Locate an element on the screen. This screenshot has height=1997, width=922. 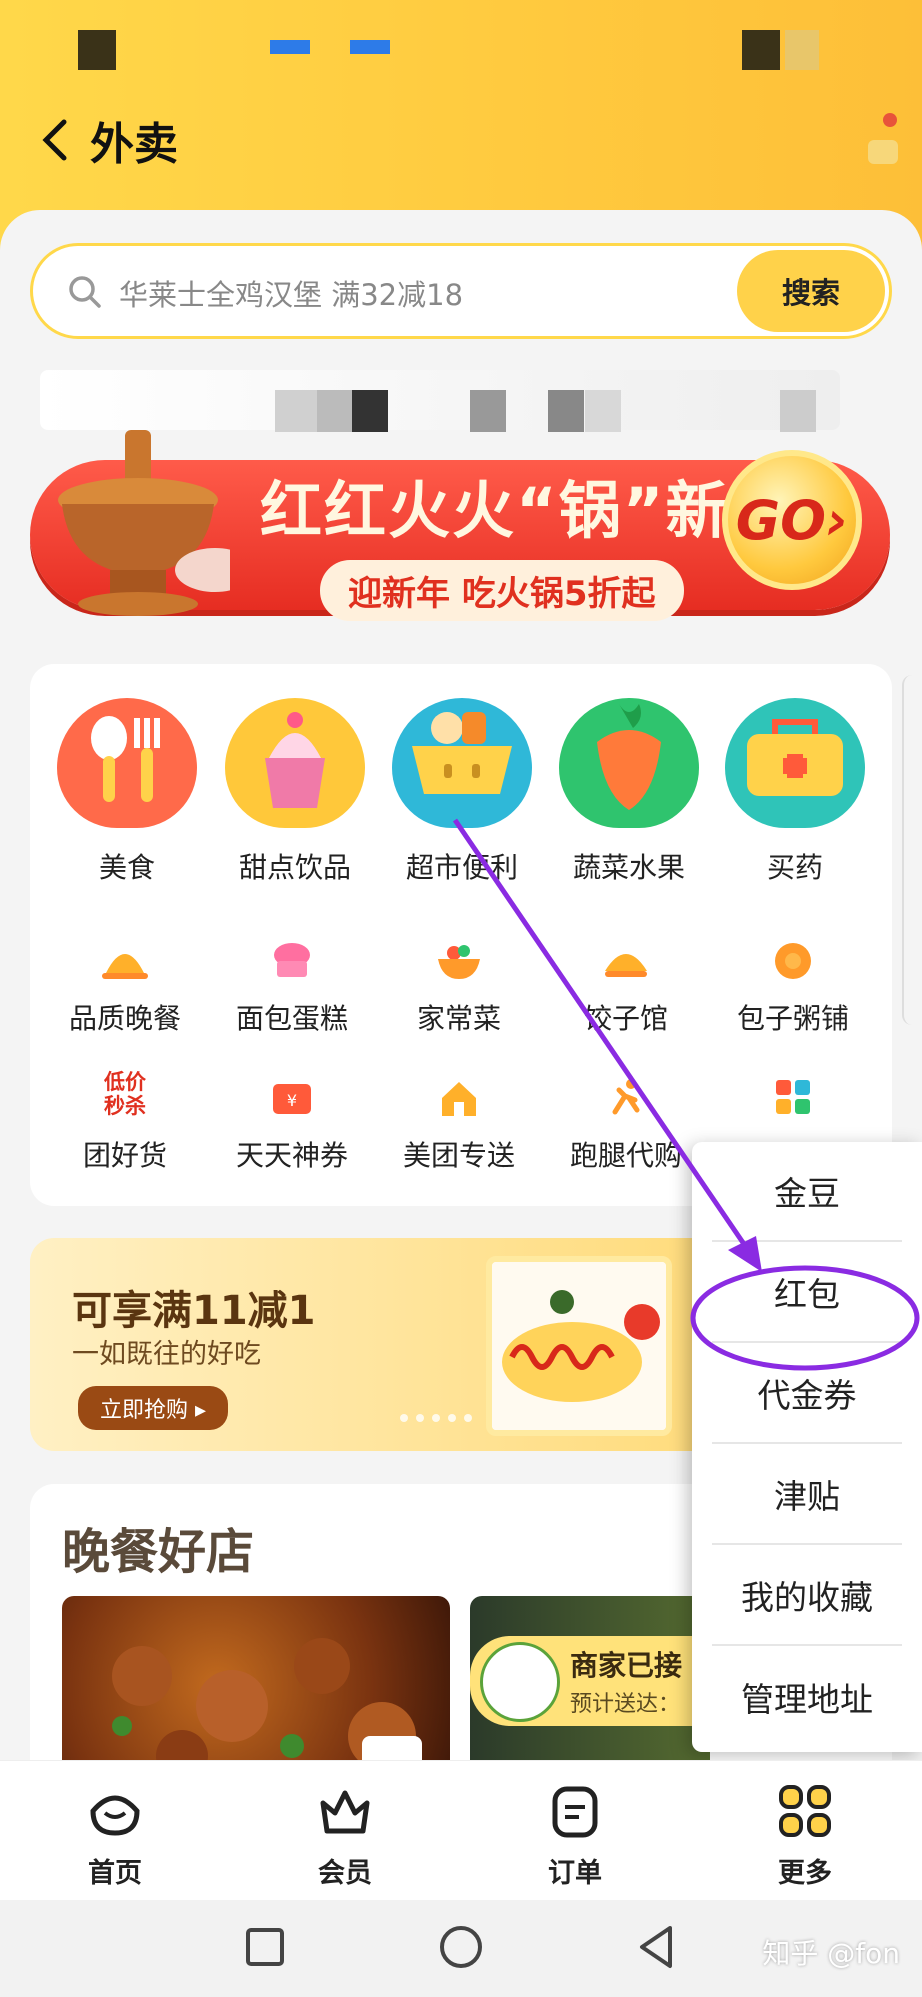
back-triangle-icon is located at coordinates (657, 1947).